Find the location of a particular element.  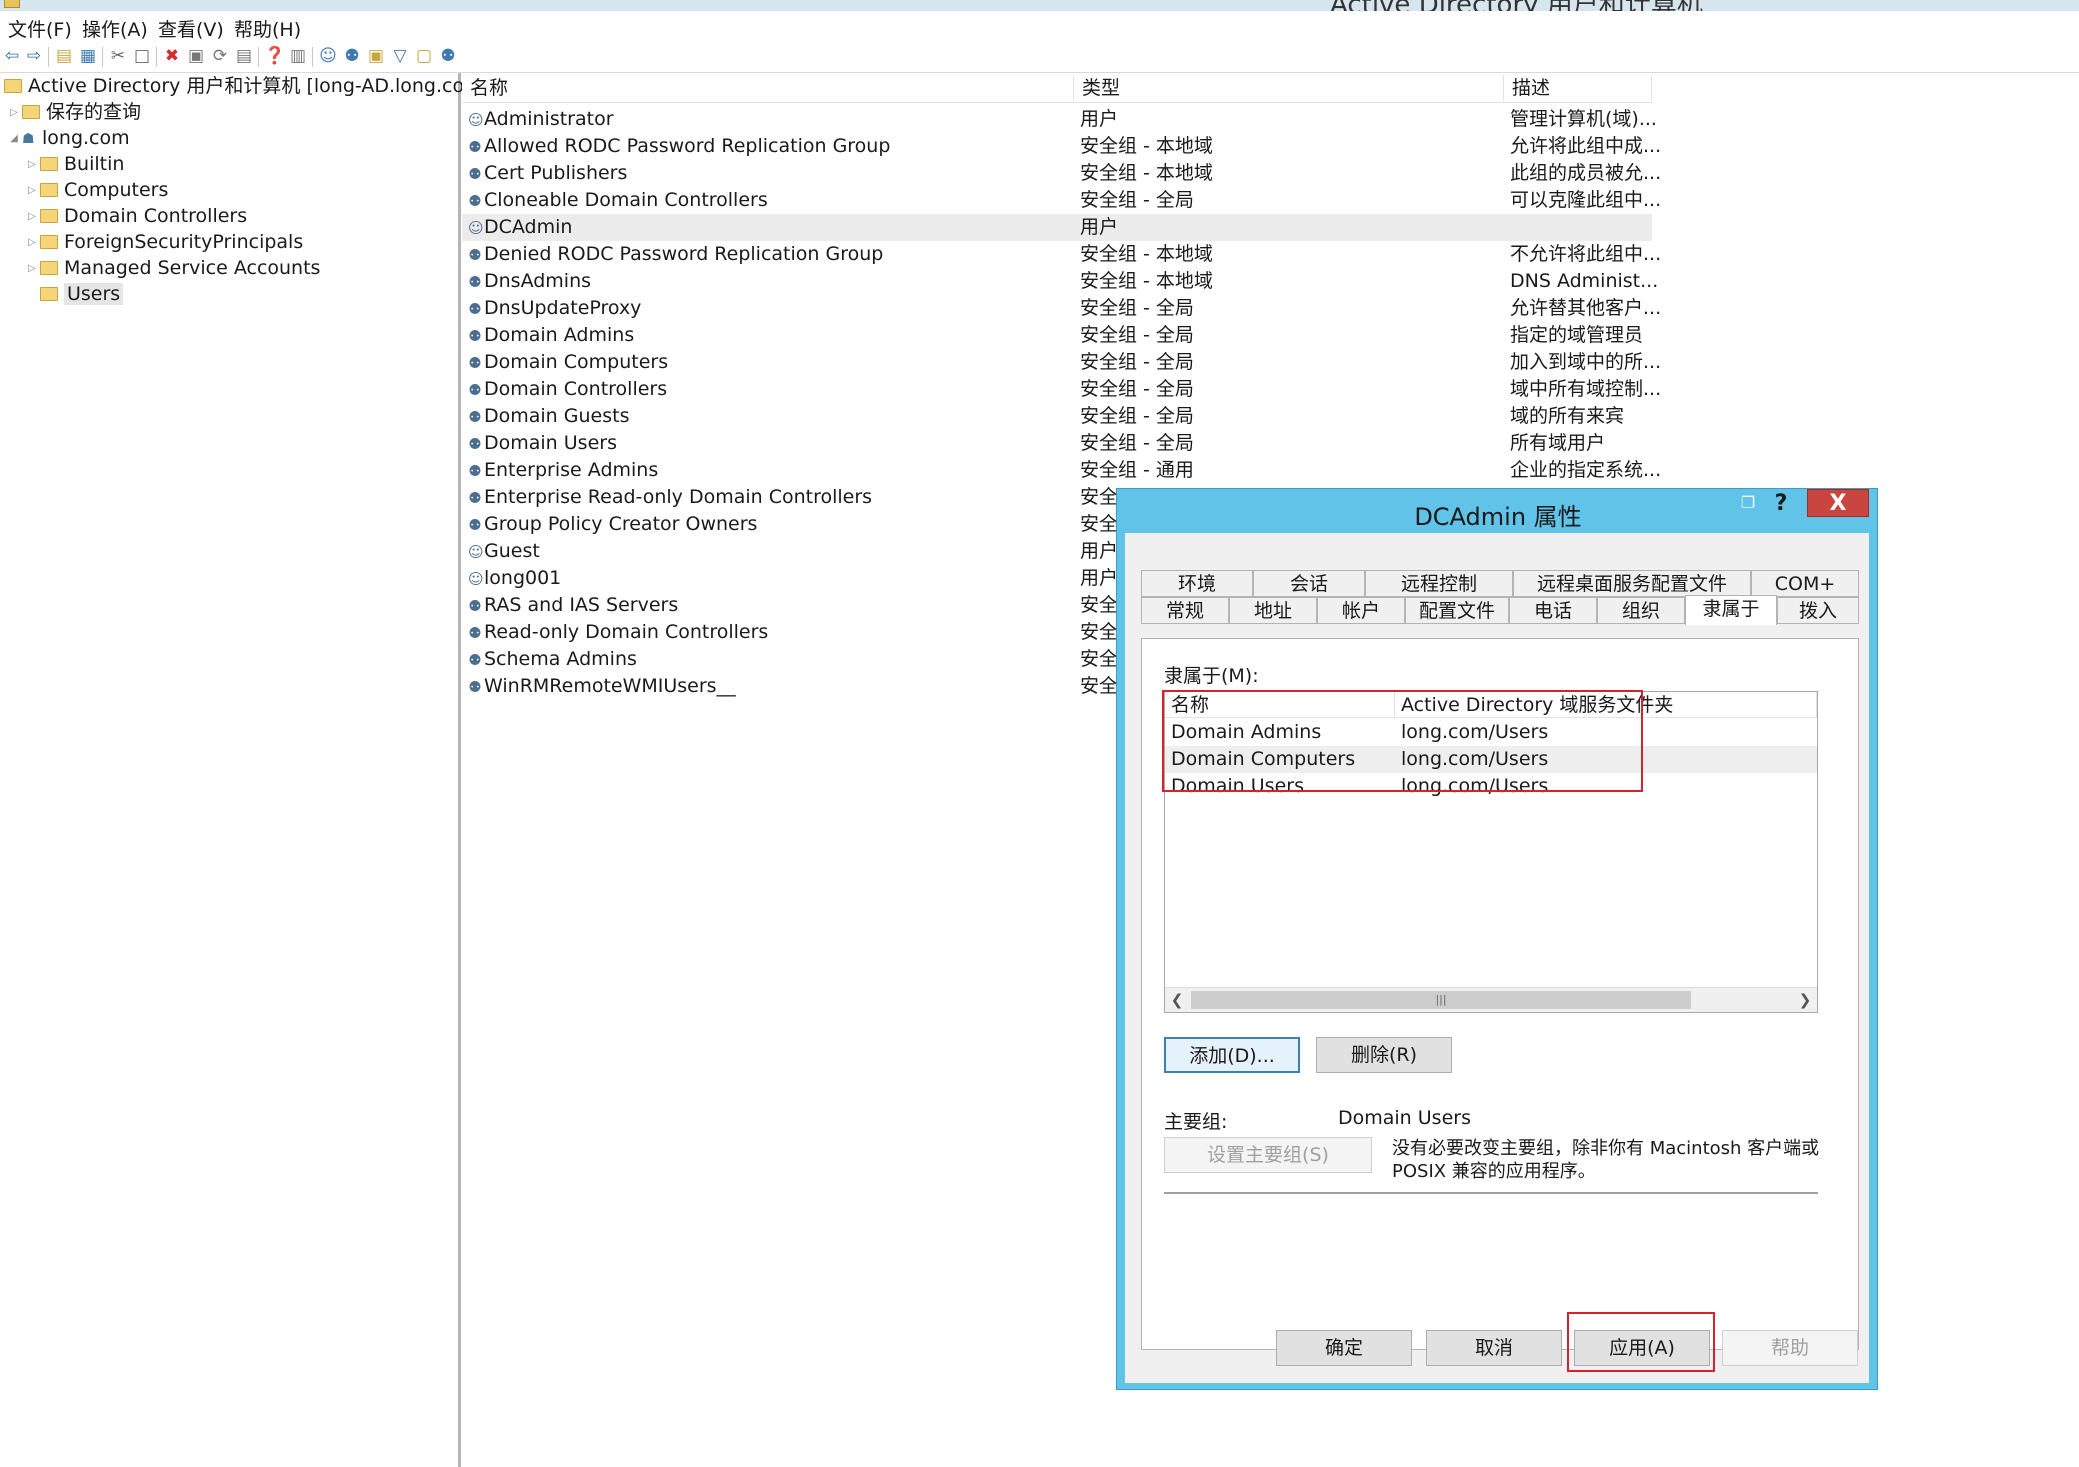

help-icon: ❓ is located at coordinates (274, 56).